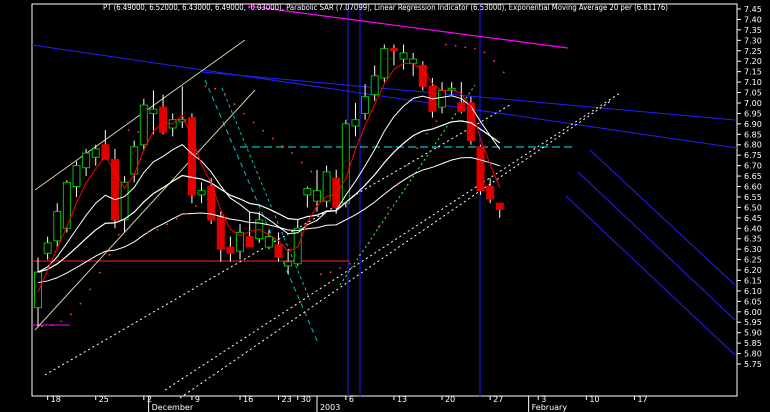 Image resolution: width=770 pixels, height=412 pixels. What do you see at coordinates (753, 322) in the screenshot?
I see `y-tick-label: 5.95` at bounding box center [753, 322].